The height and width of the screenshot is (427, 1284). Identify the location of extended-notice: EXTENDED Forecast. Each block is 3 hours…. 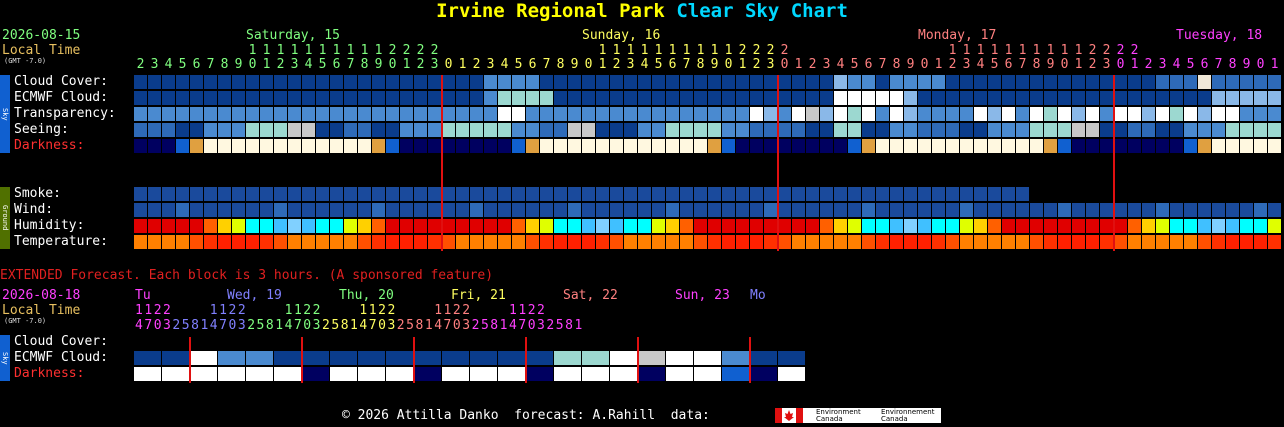
(246, 275).